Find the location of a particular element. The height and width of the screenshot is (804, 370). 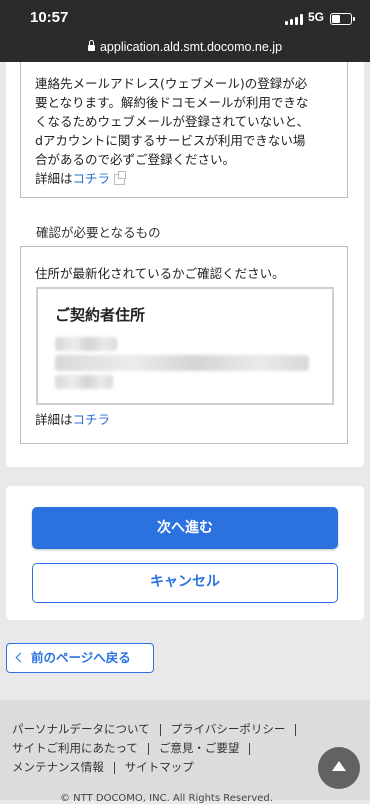

cancel-button: キャンセル is located at coordinates (185, 583).